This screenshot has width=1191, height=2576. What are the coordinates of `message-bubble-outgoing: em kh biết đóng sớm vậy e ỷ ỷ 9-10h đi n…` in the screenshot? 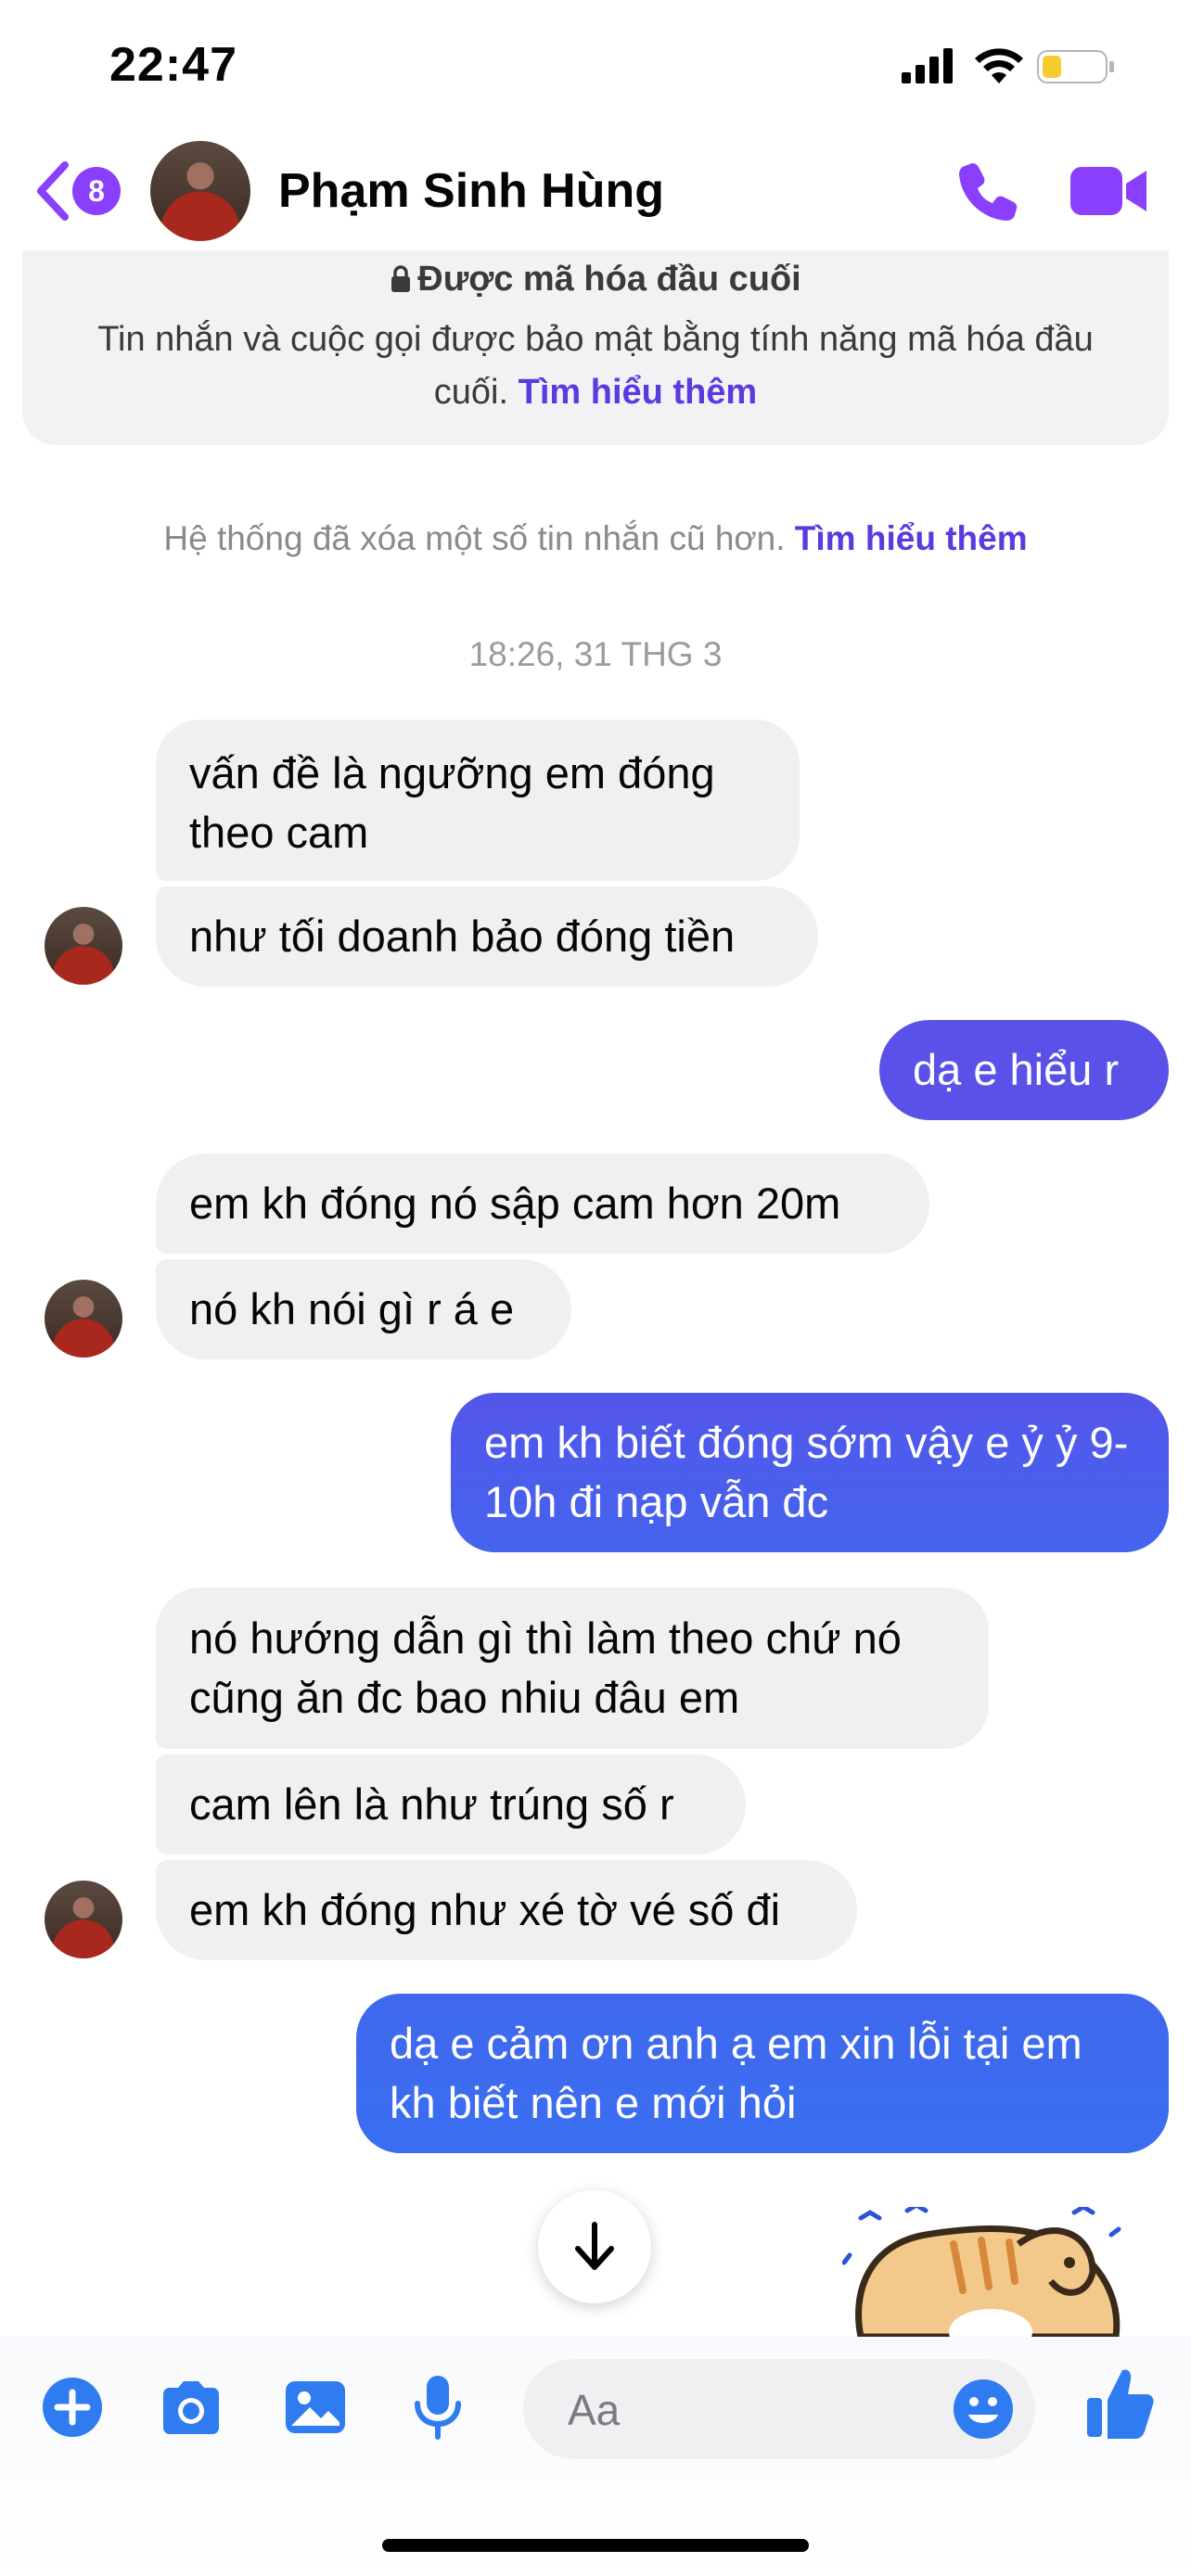 It's located at (810, 1472).